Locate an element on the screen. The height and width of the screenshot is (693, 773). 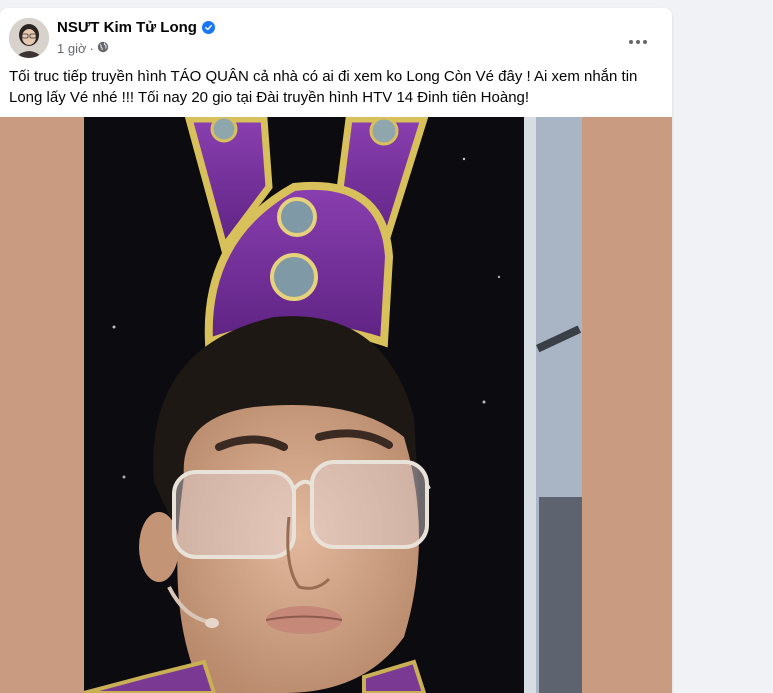
author-header: NSƯT Kim Tử Long is located at coordinates (136, 27).